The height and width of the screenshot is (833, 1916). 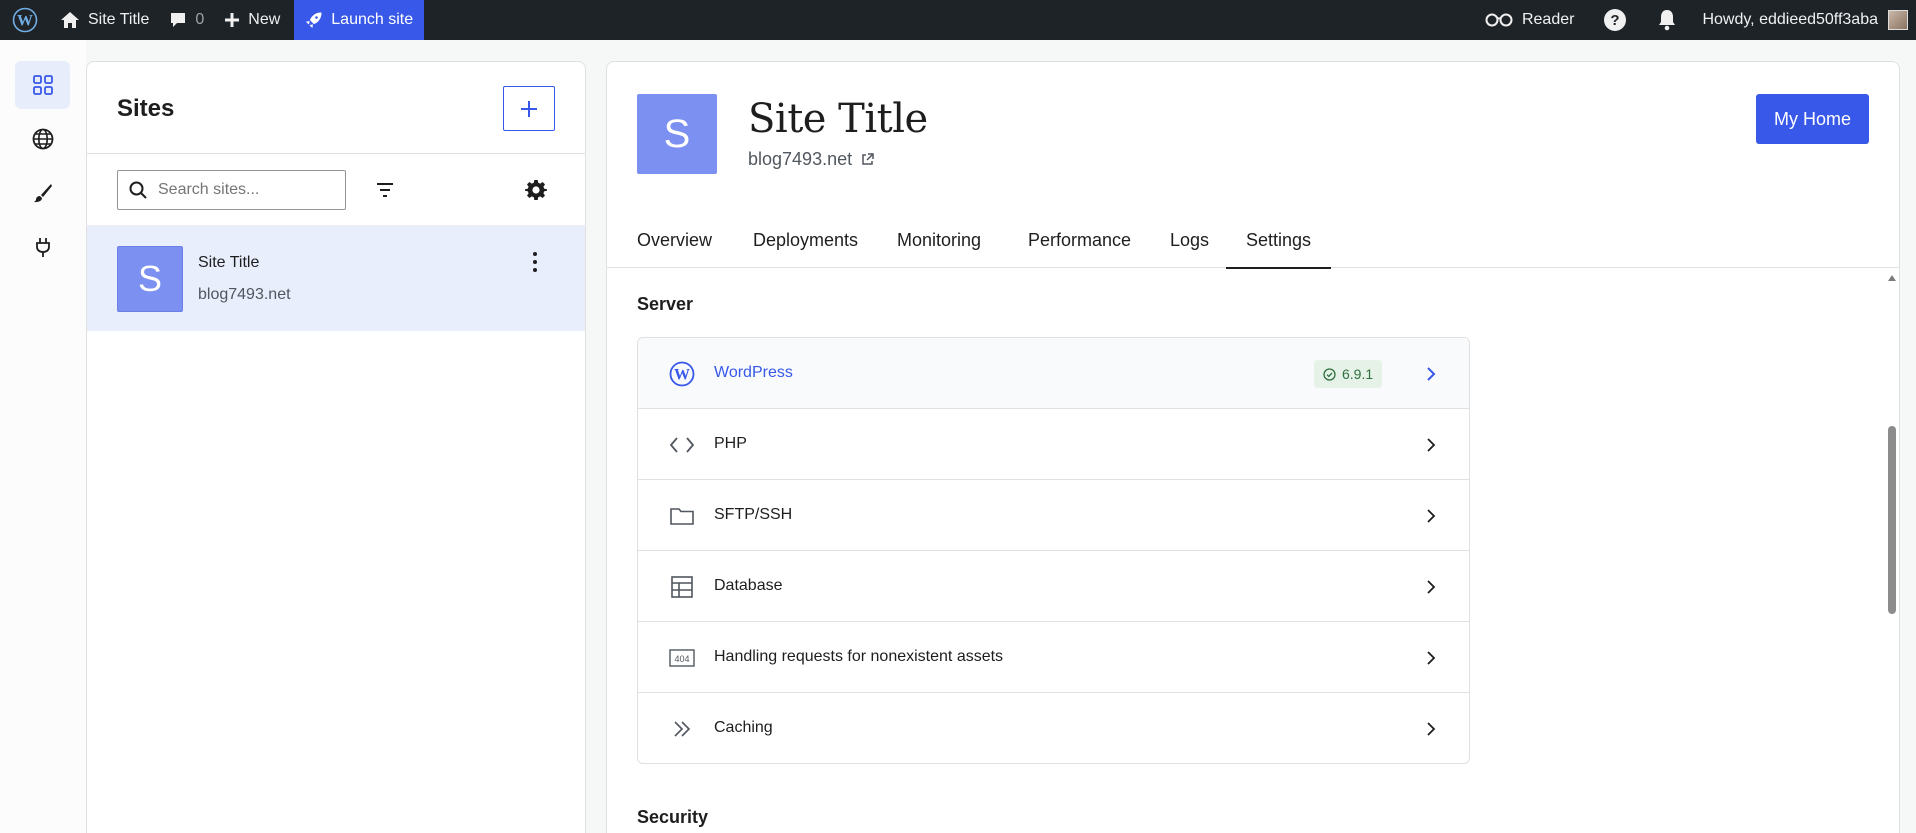 I want to click on more-vertical-icon, so click(x=535, y=262).